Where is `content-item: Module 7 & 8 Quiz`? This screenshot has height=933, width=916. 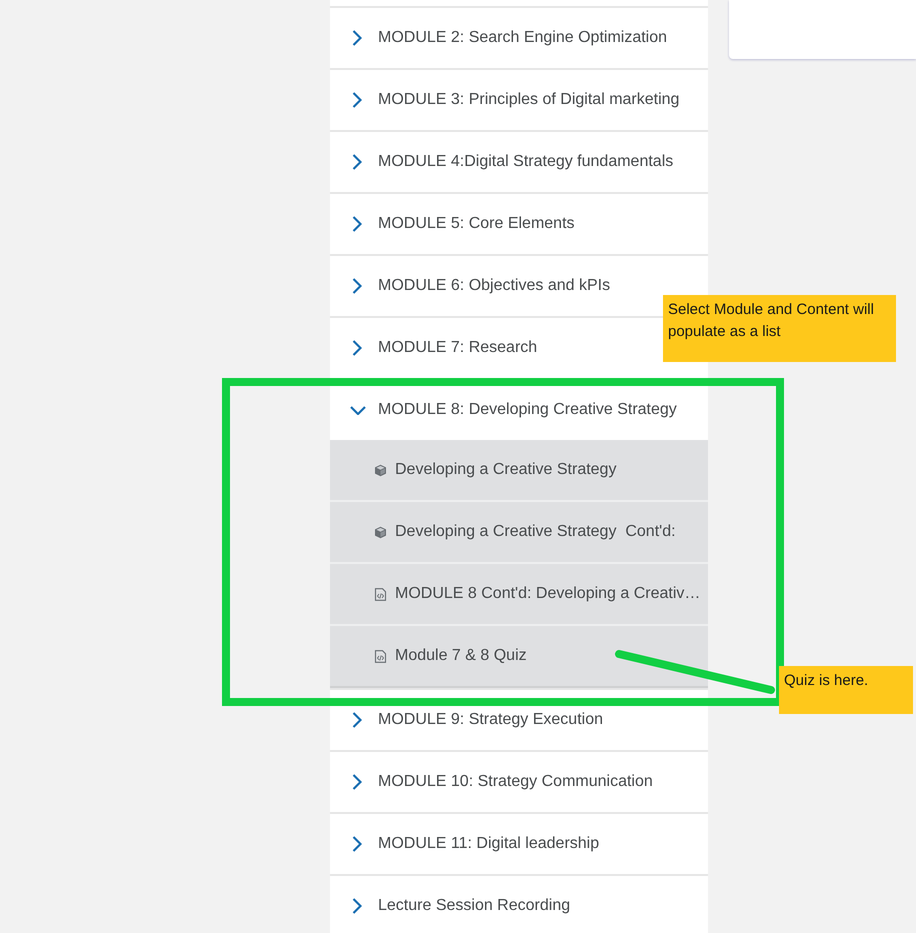 content-item: Module 7 & 8 Quiz is located at coordinates (519, 655).